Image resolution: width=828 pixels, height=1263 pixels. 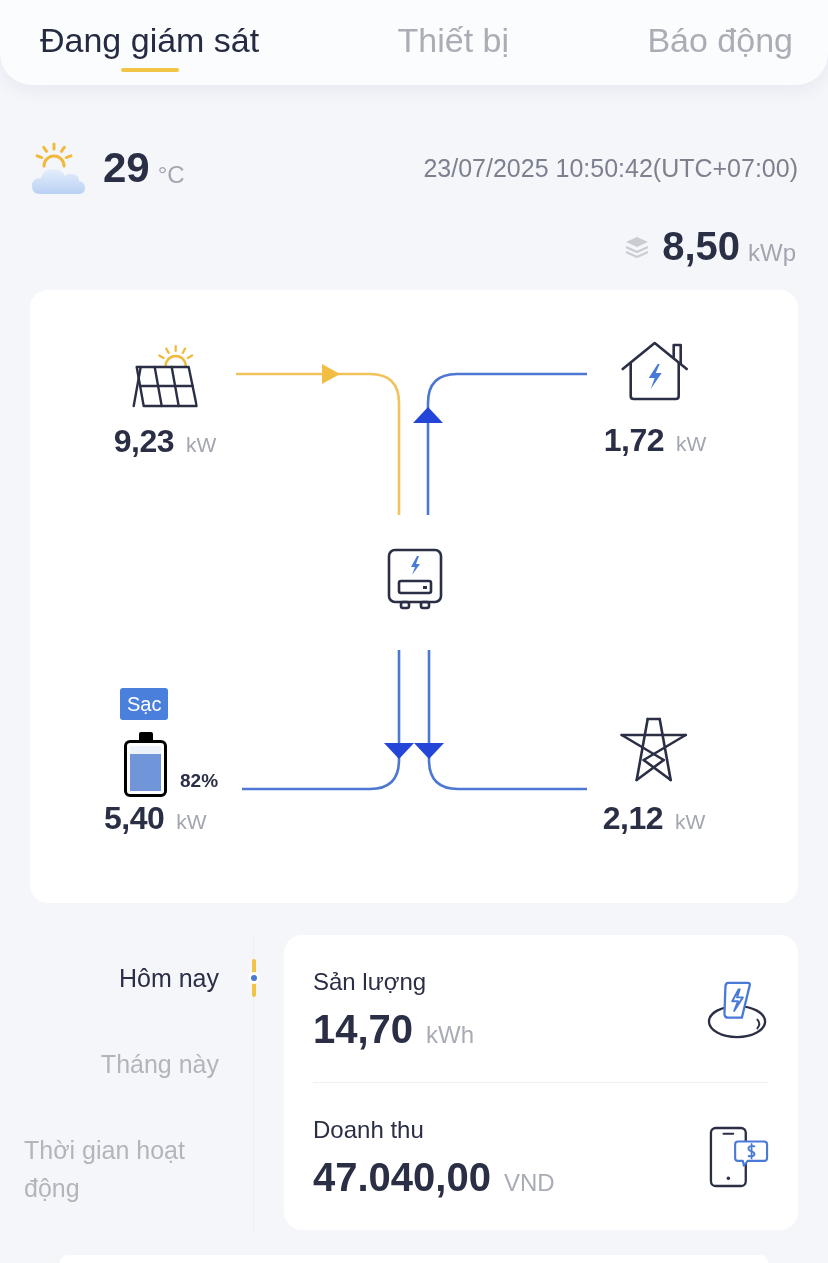 I want to click on power-tower-icon, so click(x=654, y=749).